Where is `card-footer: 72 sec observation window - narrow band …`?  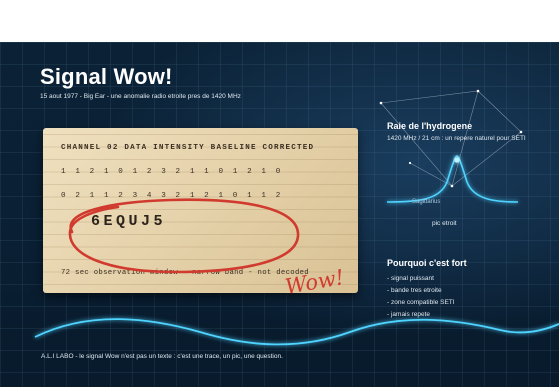 card-footer: 72 sec observation window - narrow band … is located at coordinates (185, 273).